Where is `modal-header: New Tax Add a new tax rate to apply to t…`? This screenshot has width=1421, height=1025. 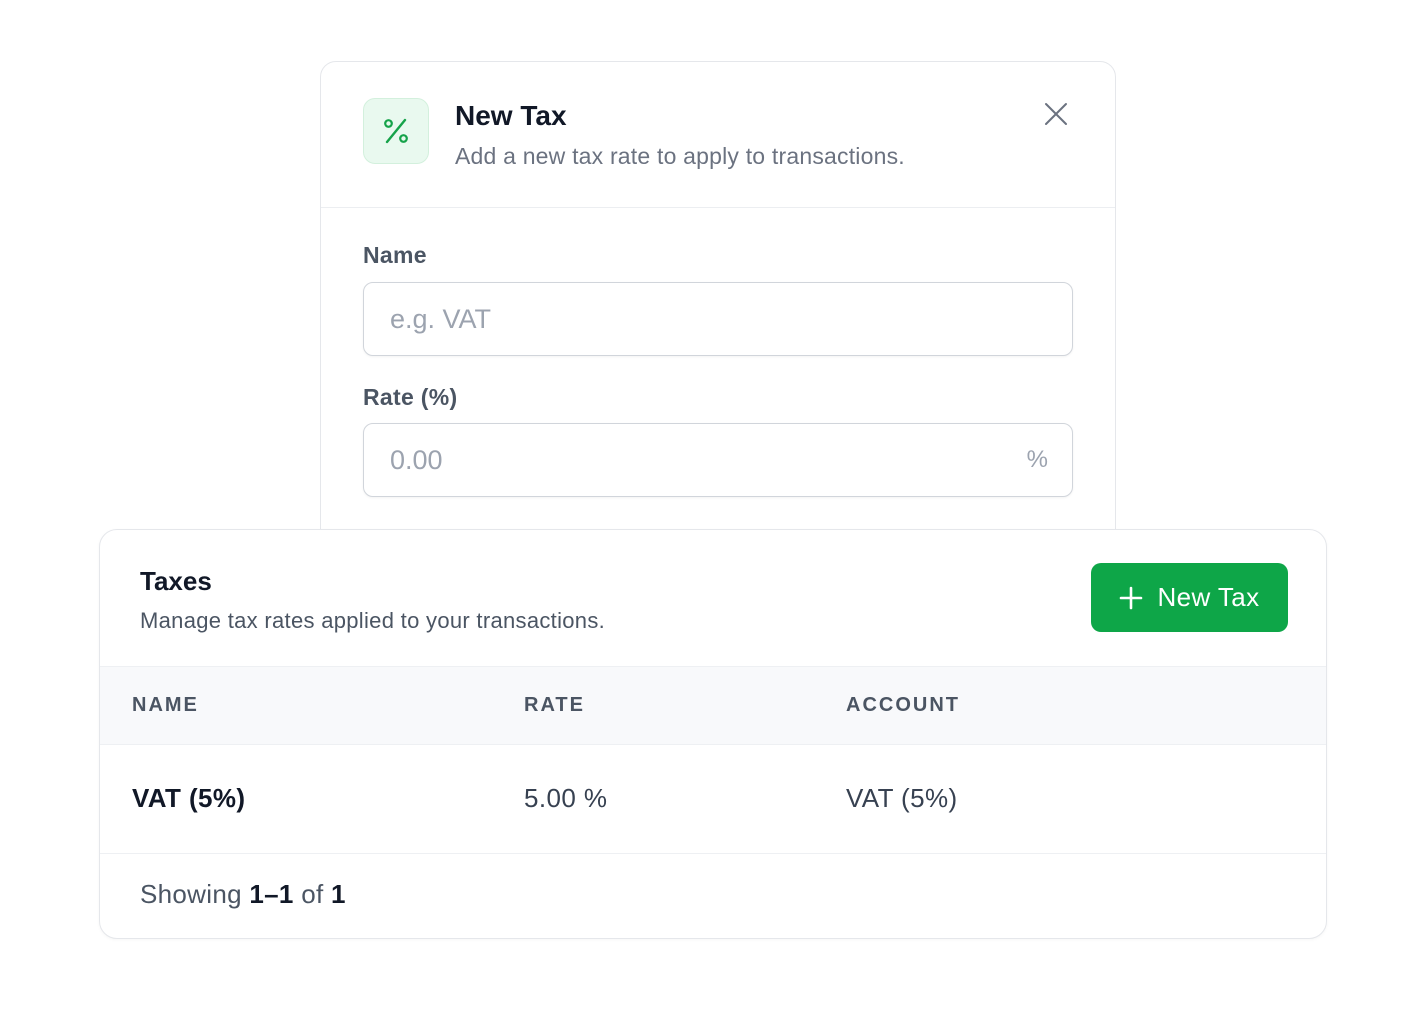 modal-header: New Tax Add a new tax rate to apply to t… is located at coordinates (718, 135).